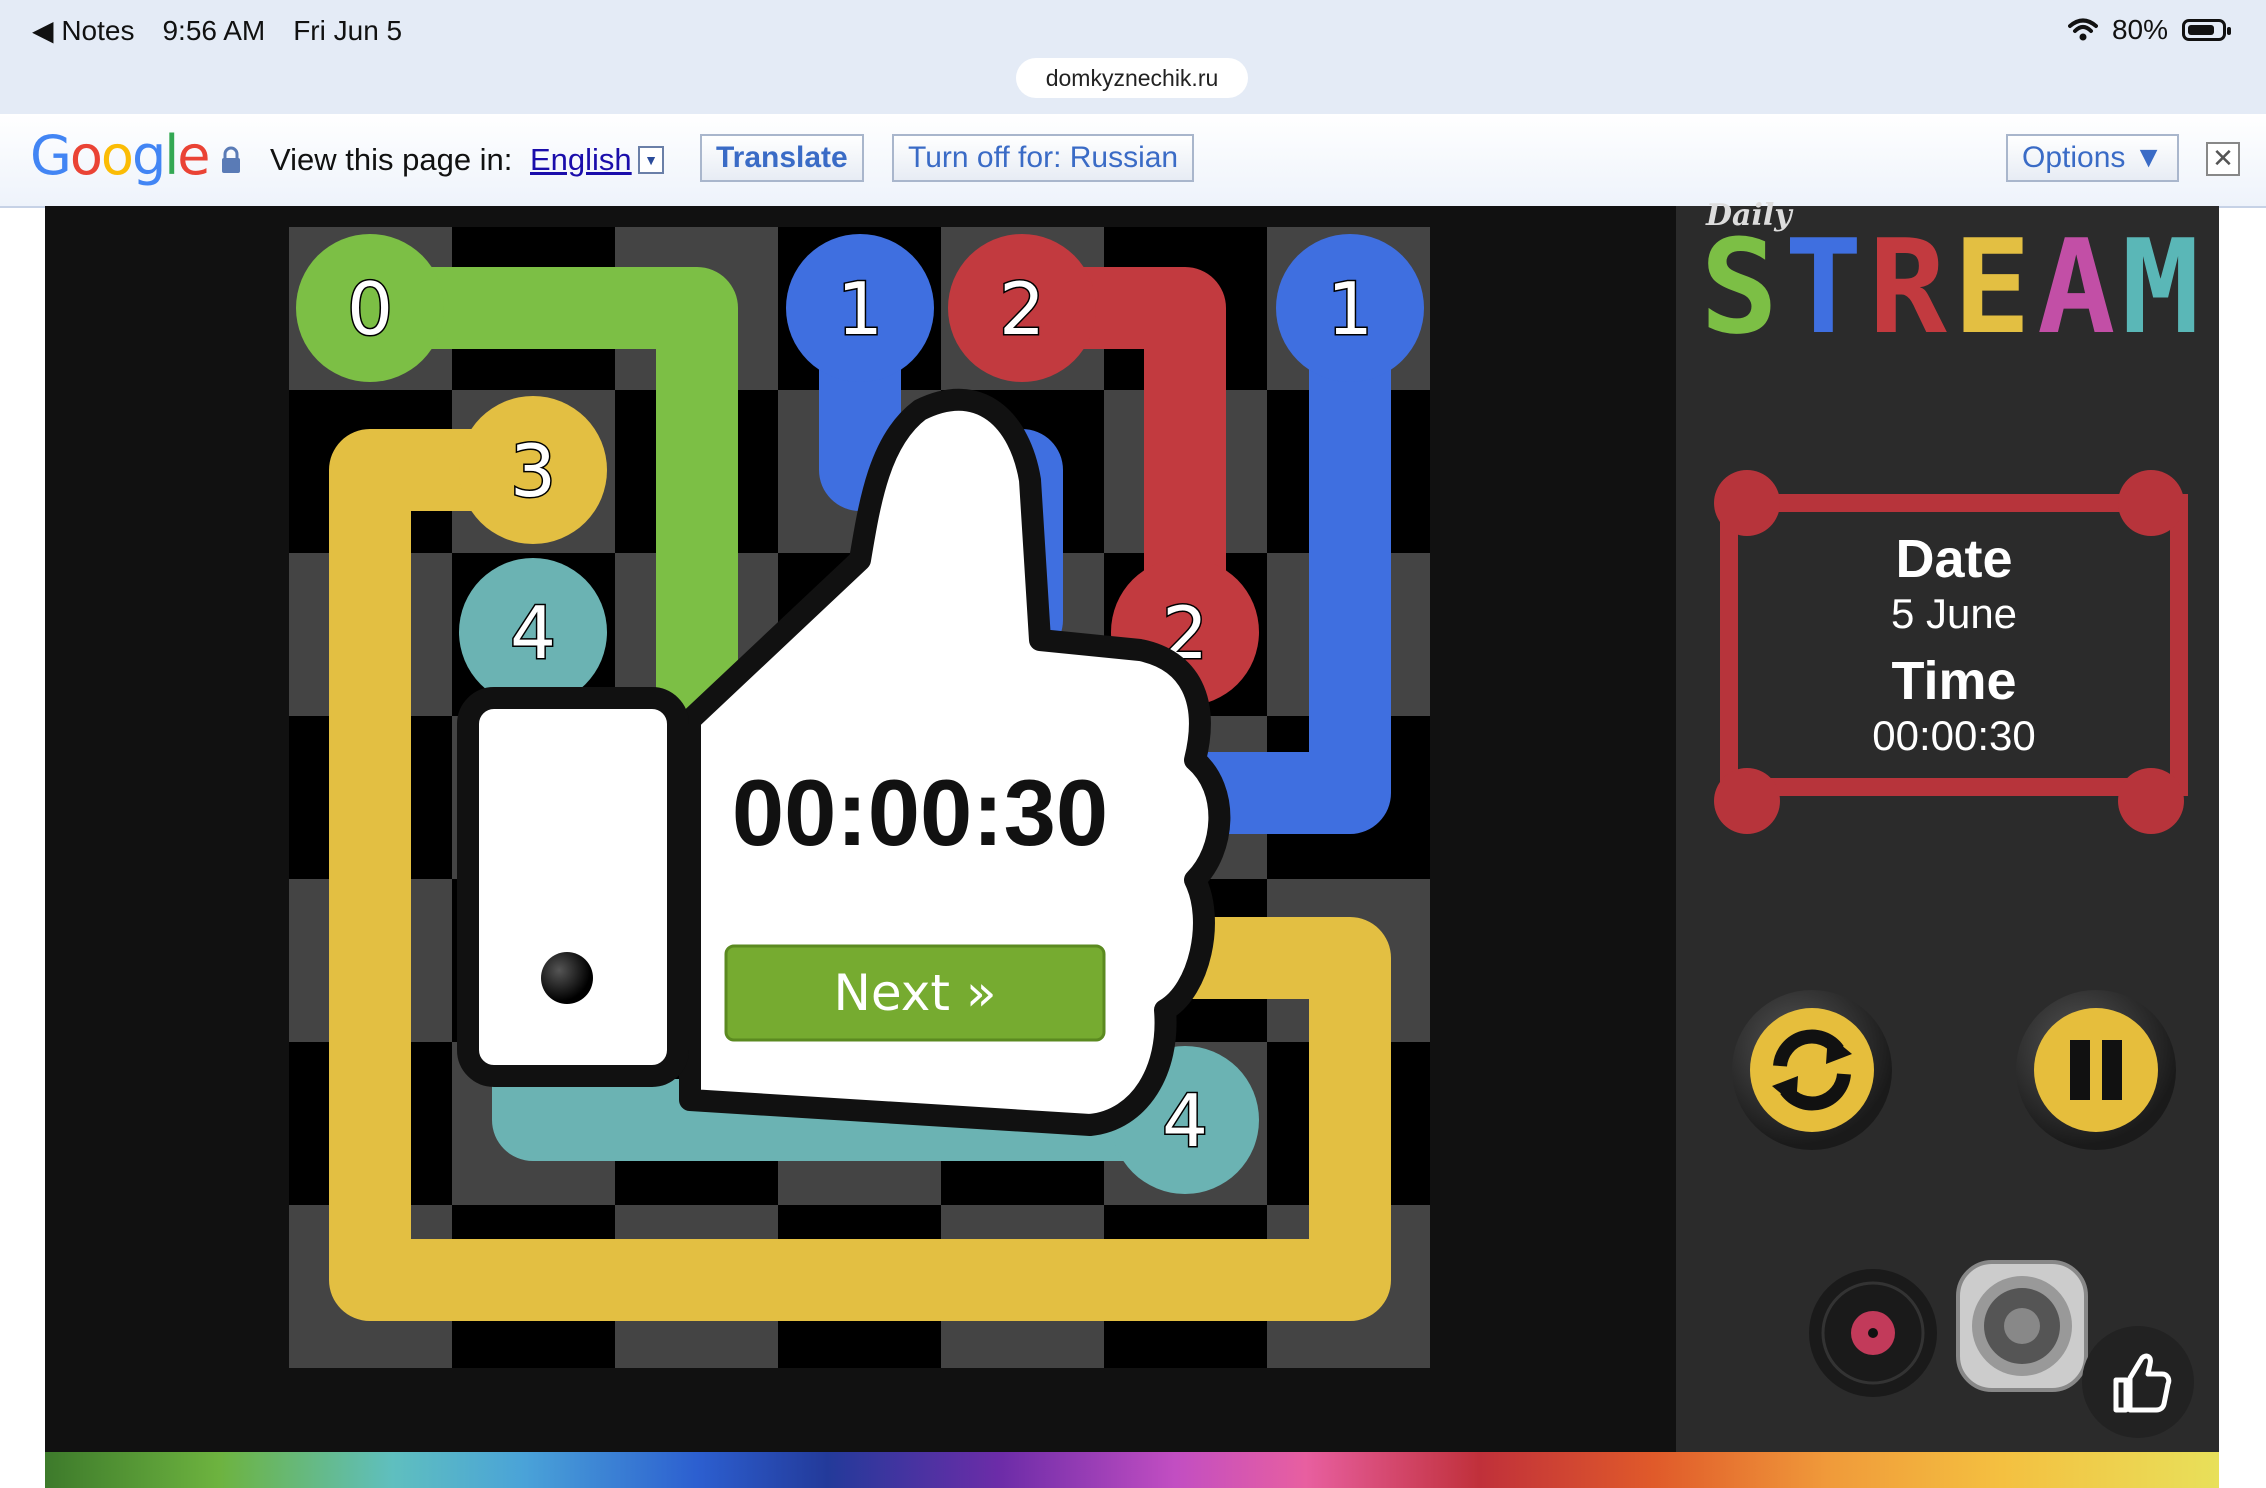 The height and width of the screenshot is (1488, 2266). I want to click on pause-icon, so click(2096, 1070).